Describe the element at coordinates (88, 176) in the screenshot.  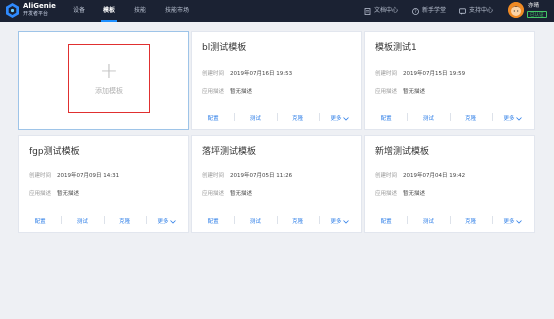
I see `created-time-value: 2019年07月09日 14:31` at that location.